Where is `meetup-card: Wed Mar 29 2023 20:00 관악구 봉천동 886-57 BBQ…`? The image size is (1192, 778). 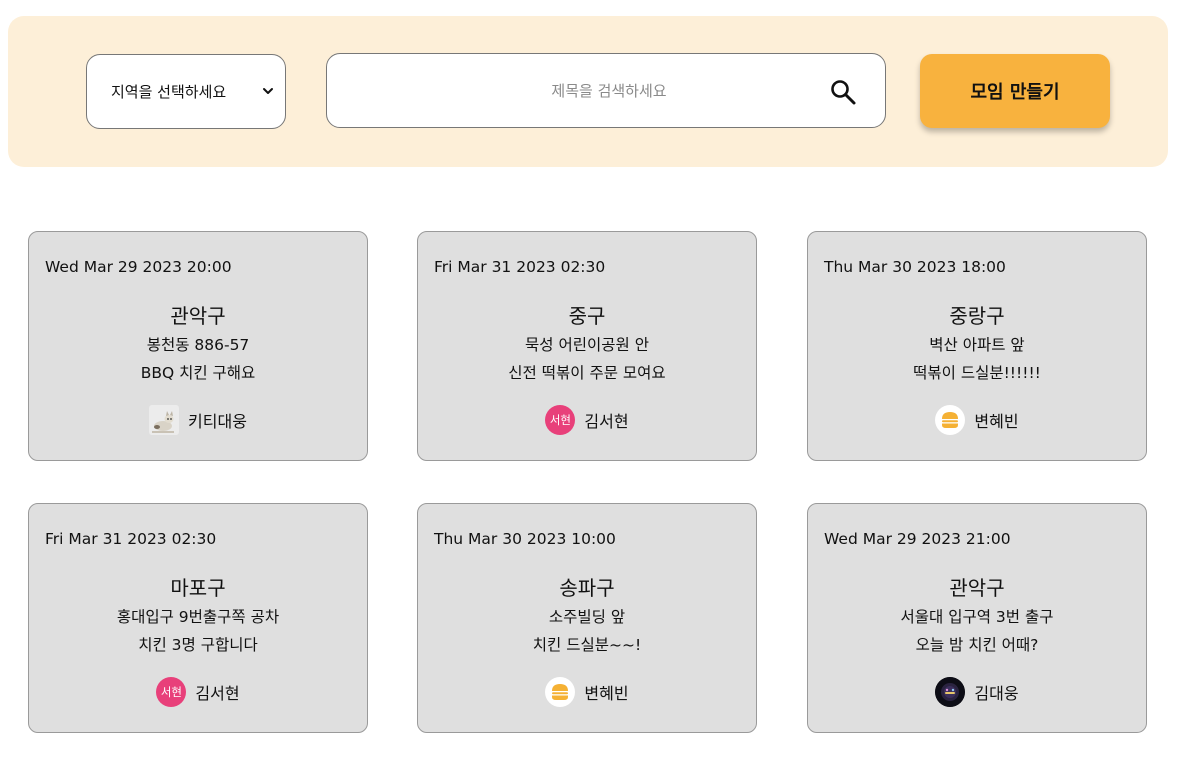
meetup-card: Wed Mar 29 2023 20:00 관악구 봉천동 886-57 BBQ… is located at coordinates (198, 346).